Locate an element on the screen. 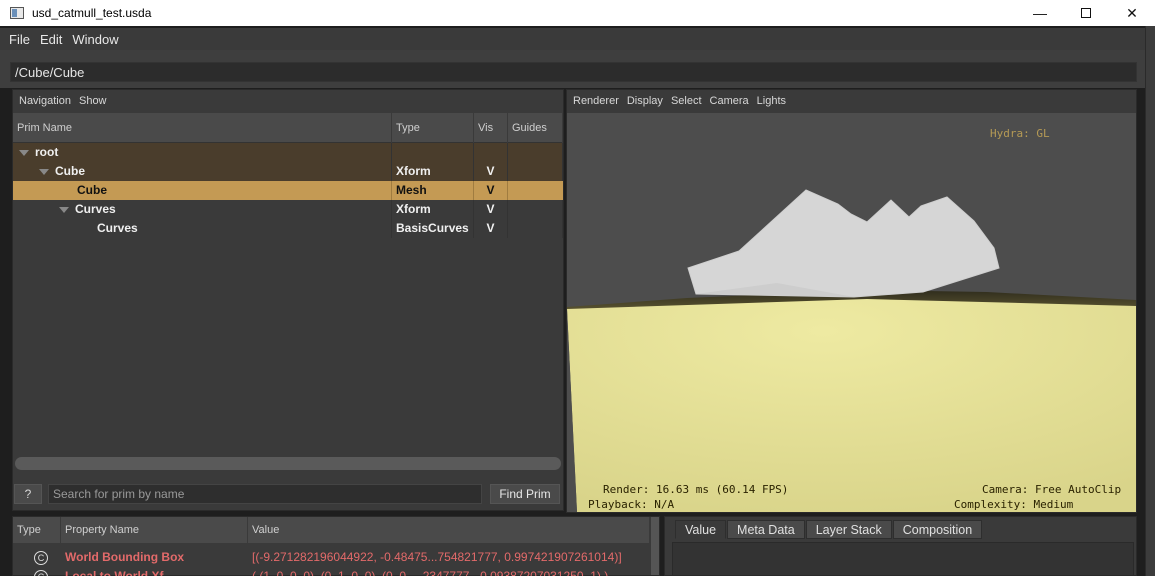 This screenshot has height=576, width=1155. window-title: usd_catmull_test.usda is located at coordinates (92, 13).